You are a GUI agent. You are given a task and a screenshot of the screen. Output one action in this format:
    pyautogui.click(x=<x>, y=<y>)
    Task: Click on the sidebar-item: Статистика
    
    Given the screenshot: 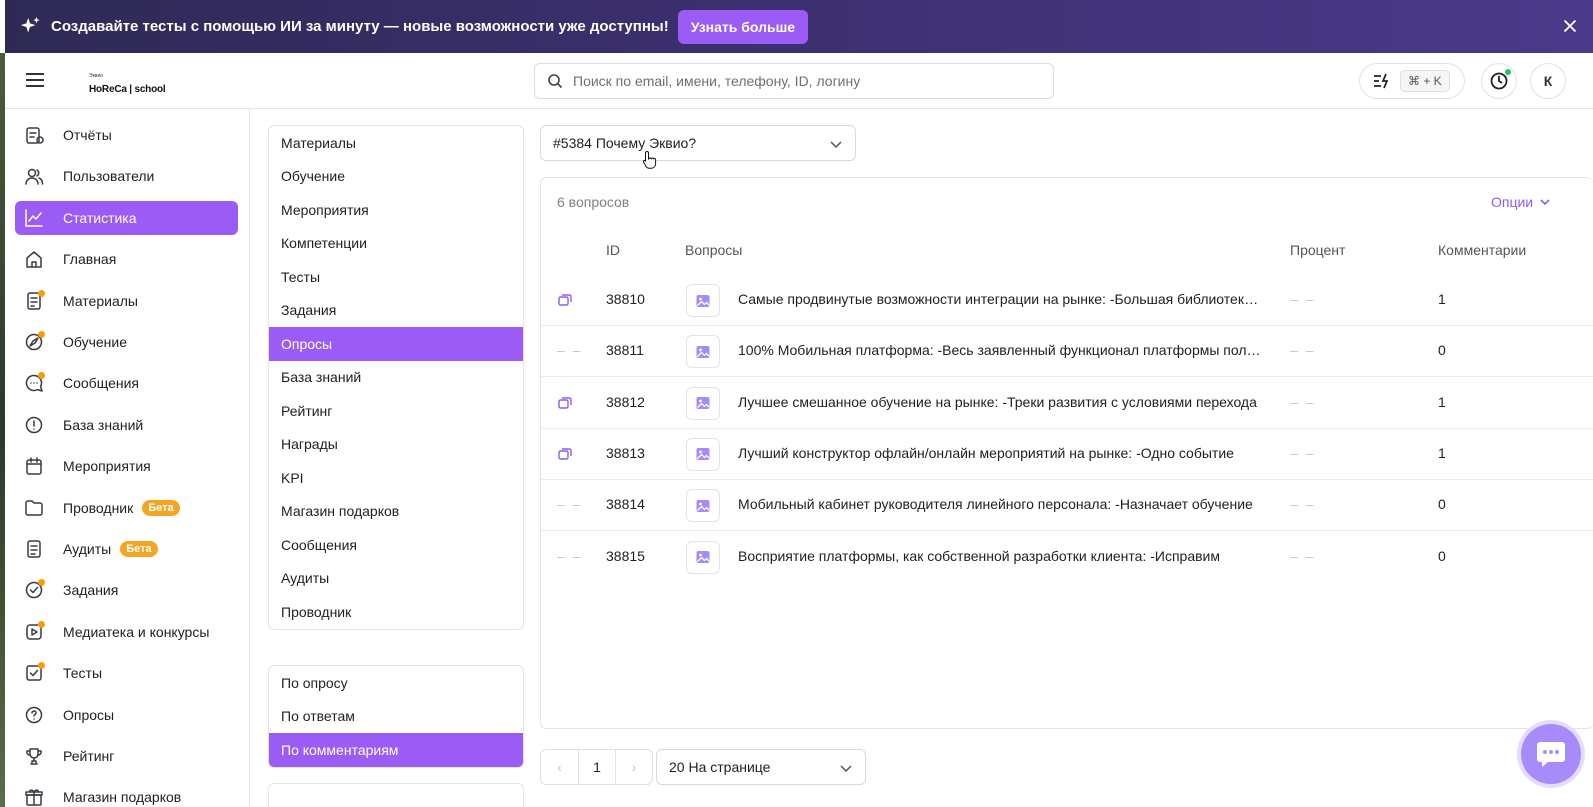 What is the action you would take?
    pyautogui.click(x=126, y=217)
    